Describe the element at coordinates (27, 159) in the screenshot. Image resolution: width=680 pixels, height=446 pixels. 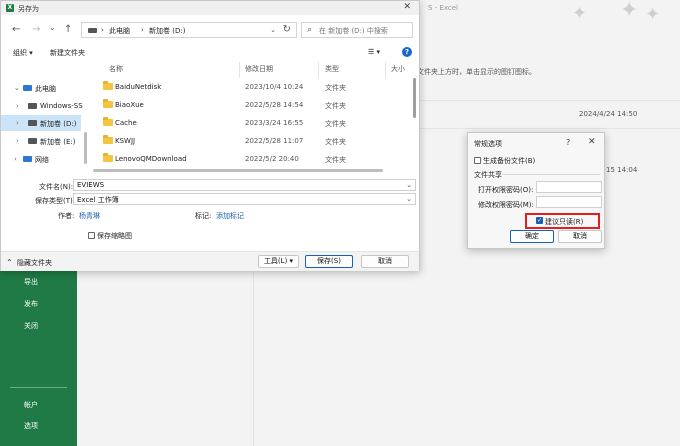
I see `network-icon` at that location.